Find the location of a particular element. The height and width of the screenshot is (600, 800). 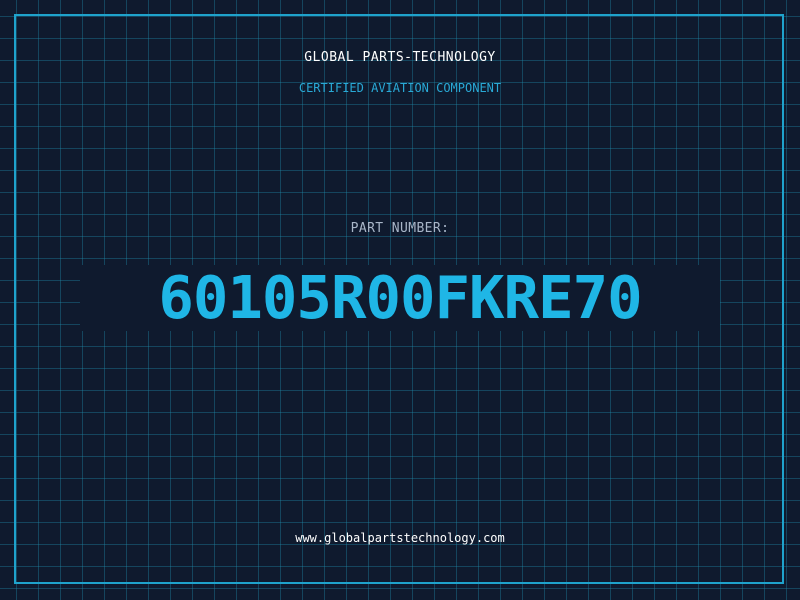

company-name: GLOBAL PARTS-TECHNOLOGY is located at coordinates (400, 57).